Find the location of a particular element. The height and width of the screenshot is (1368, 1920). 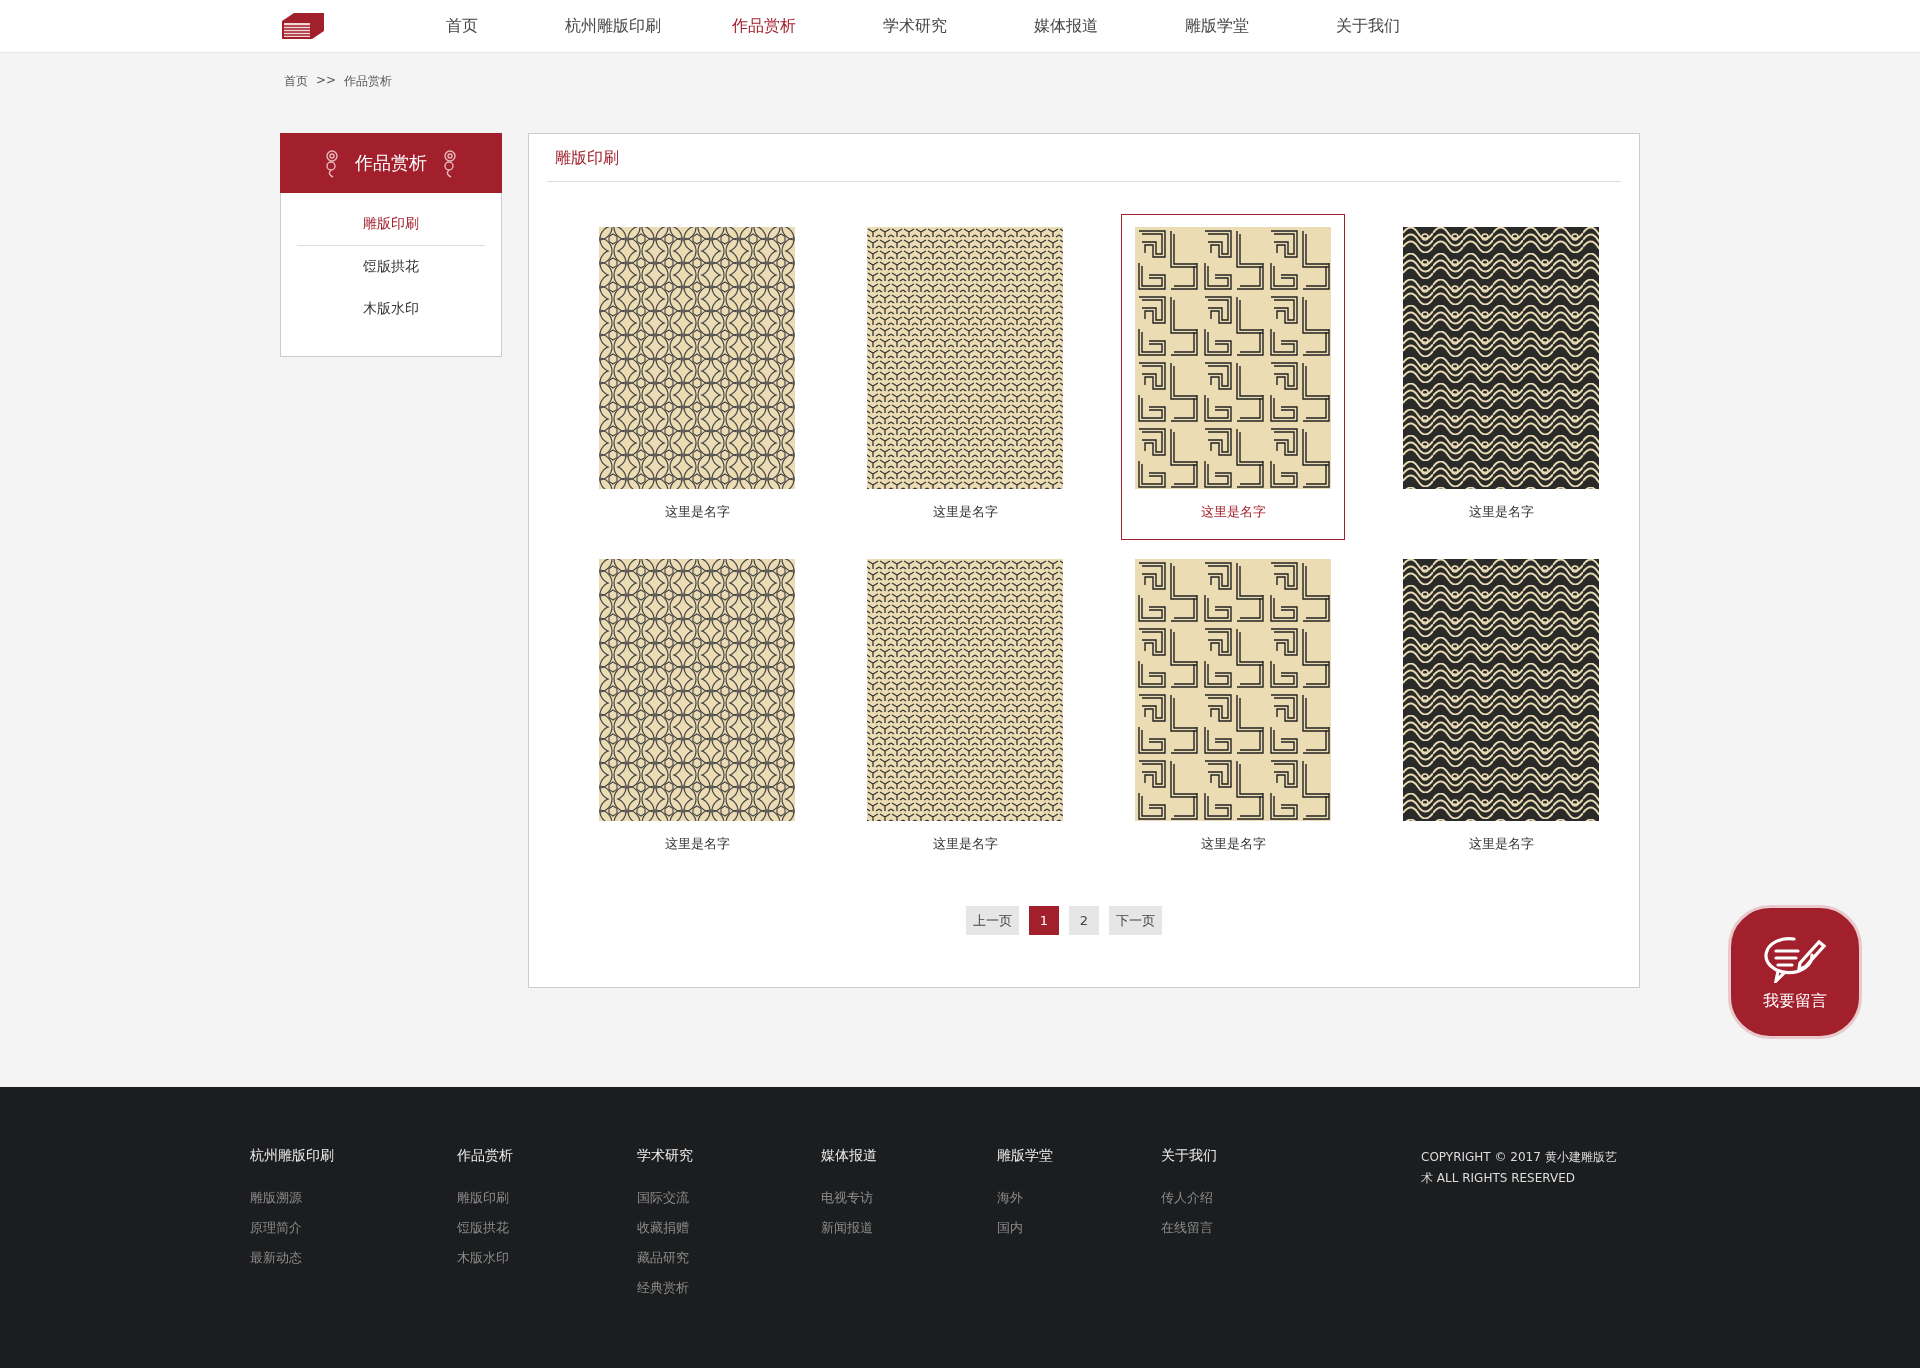

panel-title: 雕版印刷 is located at coordinates (1084, 158).